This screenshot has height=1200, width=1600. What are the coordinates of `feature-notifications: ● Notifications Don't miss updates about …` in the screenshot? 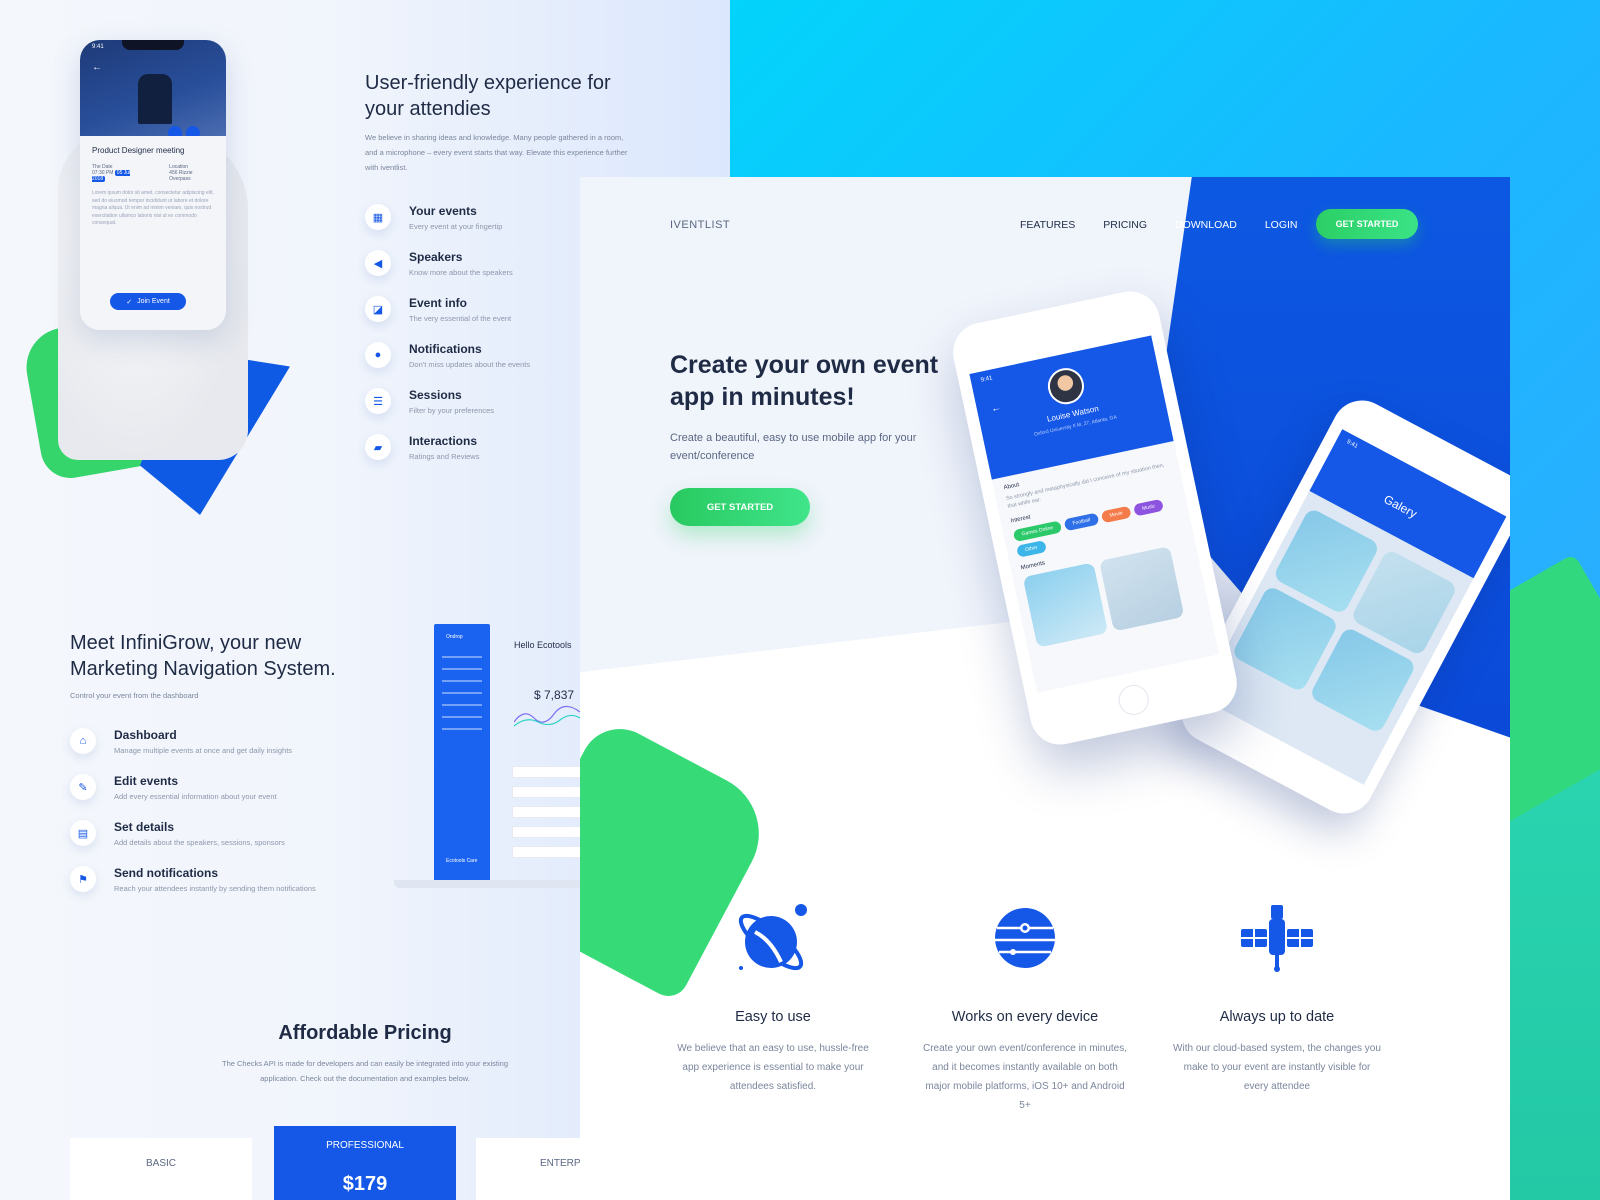 It's located at (447, 355).